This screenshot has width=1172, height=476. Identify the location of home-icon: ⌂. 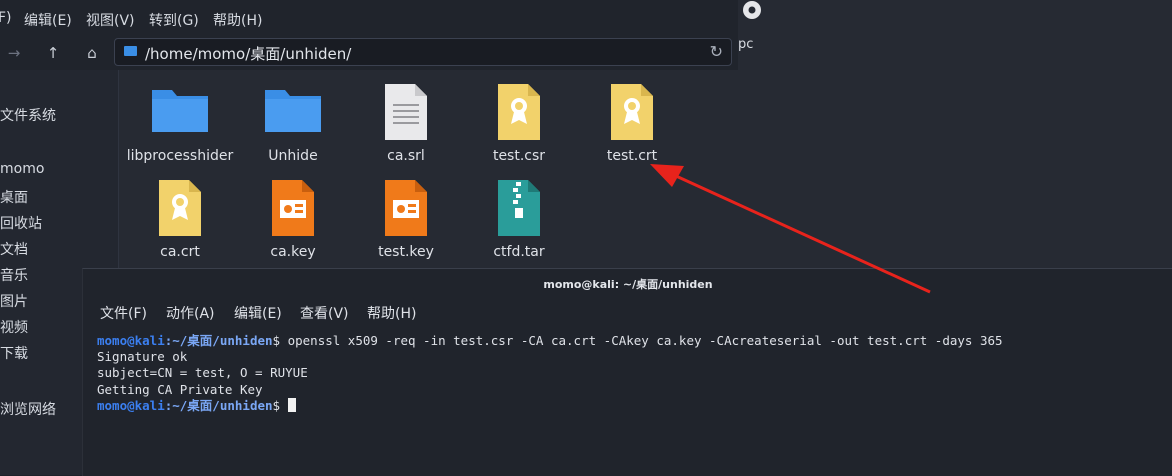
(92, 53).